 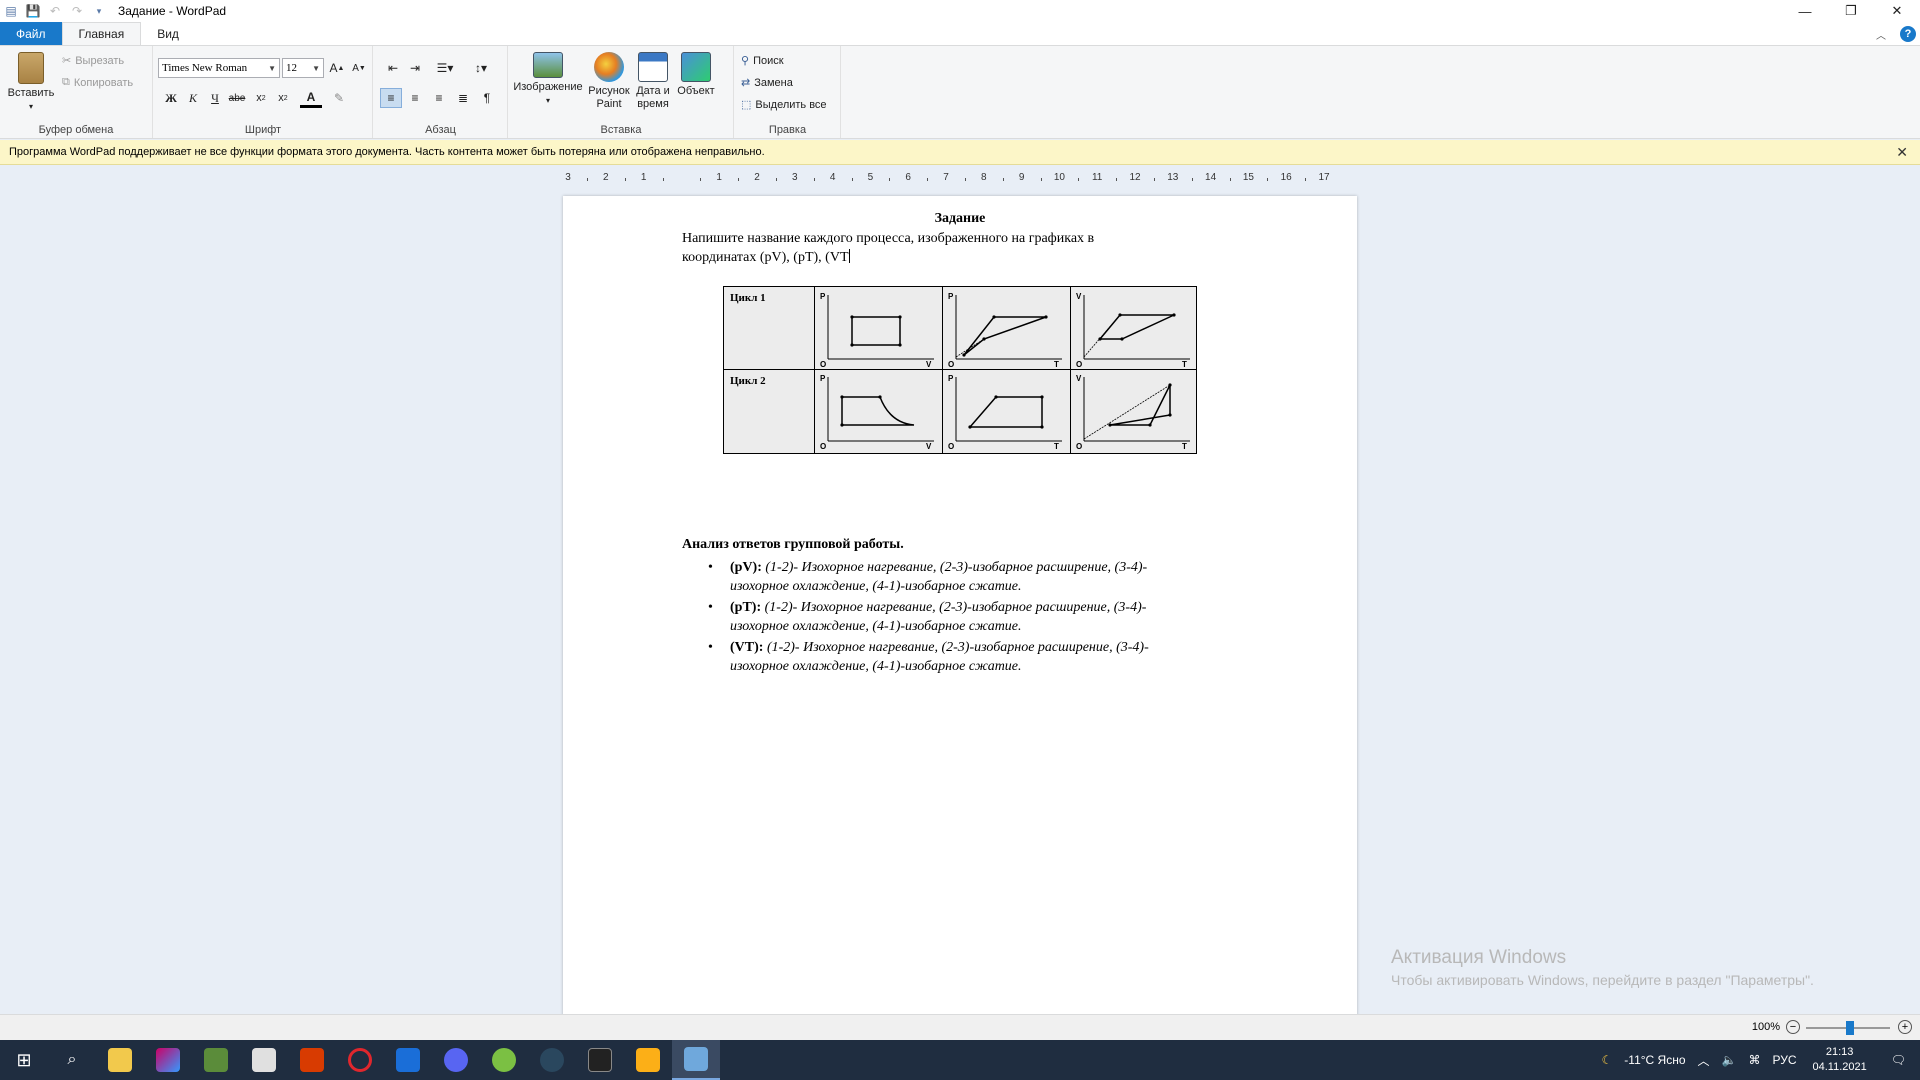 What do you see at coordinates (99, 11) in the screenshot?
I see `customize-qat-icon: ▾` at bounding box center [99, 11].